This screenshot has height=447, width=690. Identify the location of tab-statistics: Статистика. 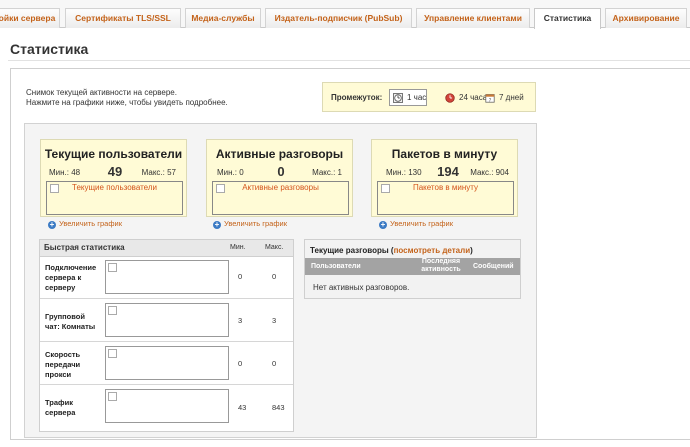
(567, 18).